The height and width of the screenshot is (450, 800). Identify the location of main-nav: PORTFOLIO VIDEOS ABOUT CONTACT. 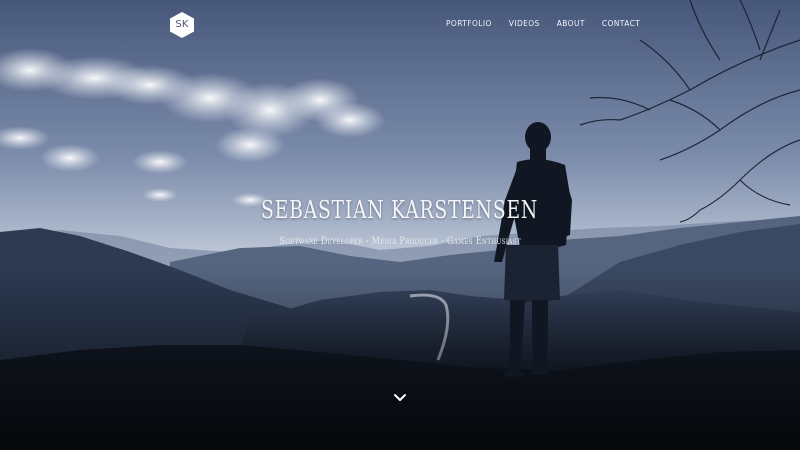
(551, 23).